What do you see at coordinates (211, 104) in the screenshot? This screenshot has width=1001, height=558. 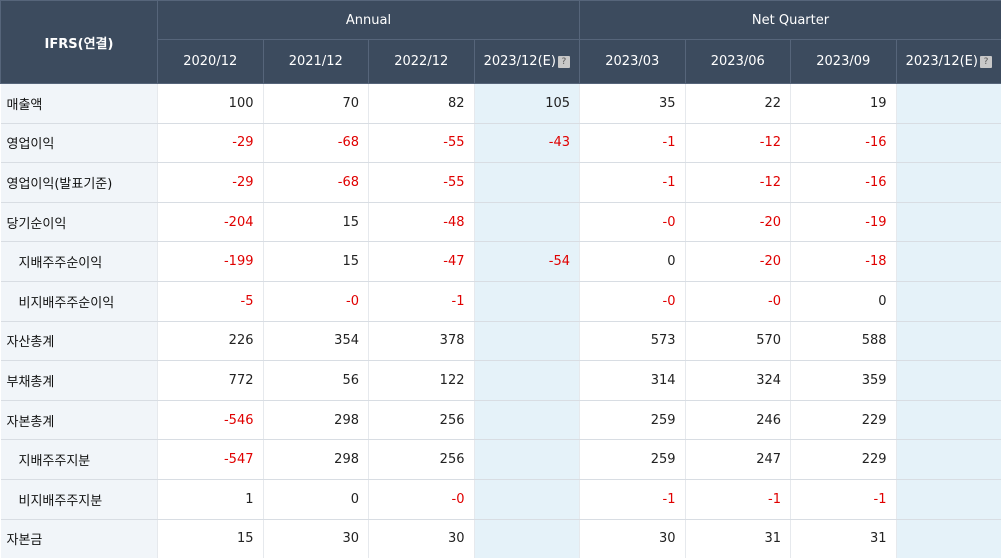 I see `table-cell: 100` at bounding box center [211, 104].